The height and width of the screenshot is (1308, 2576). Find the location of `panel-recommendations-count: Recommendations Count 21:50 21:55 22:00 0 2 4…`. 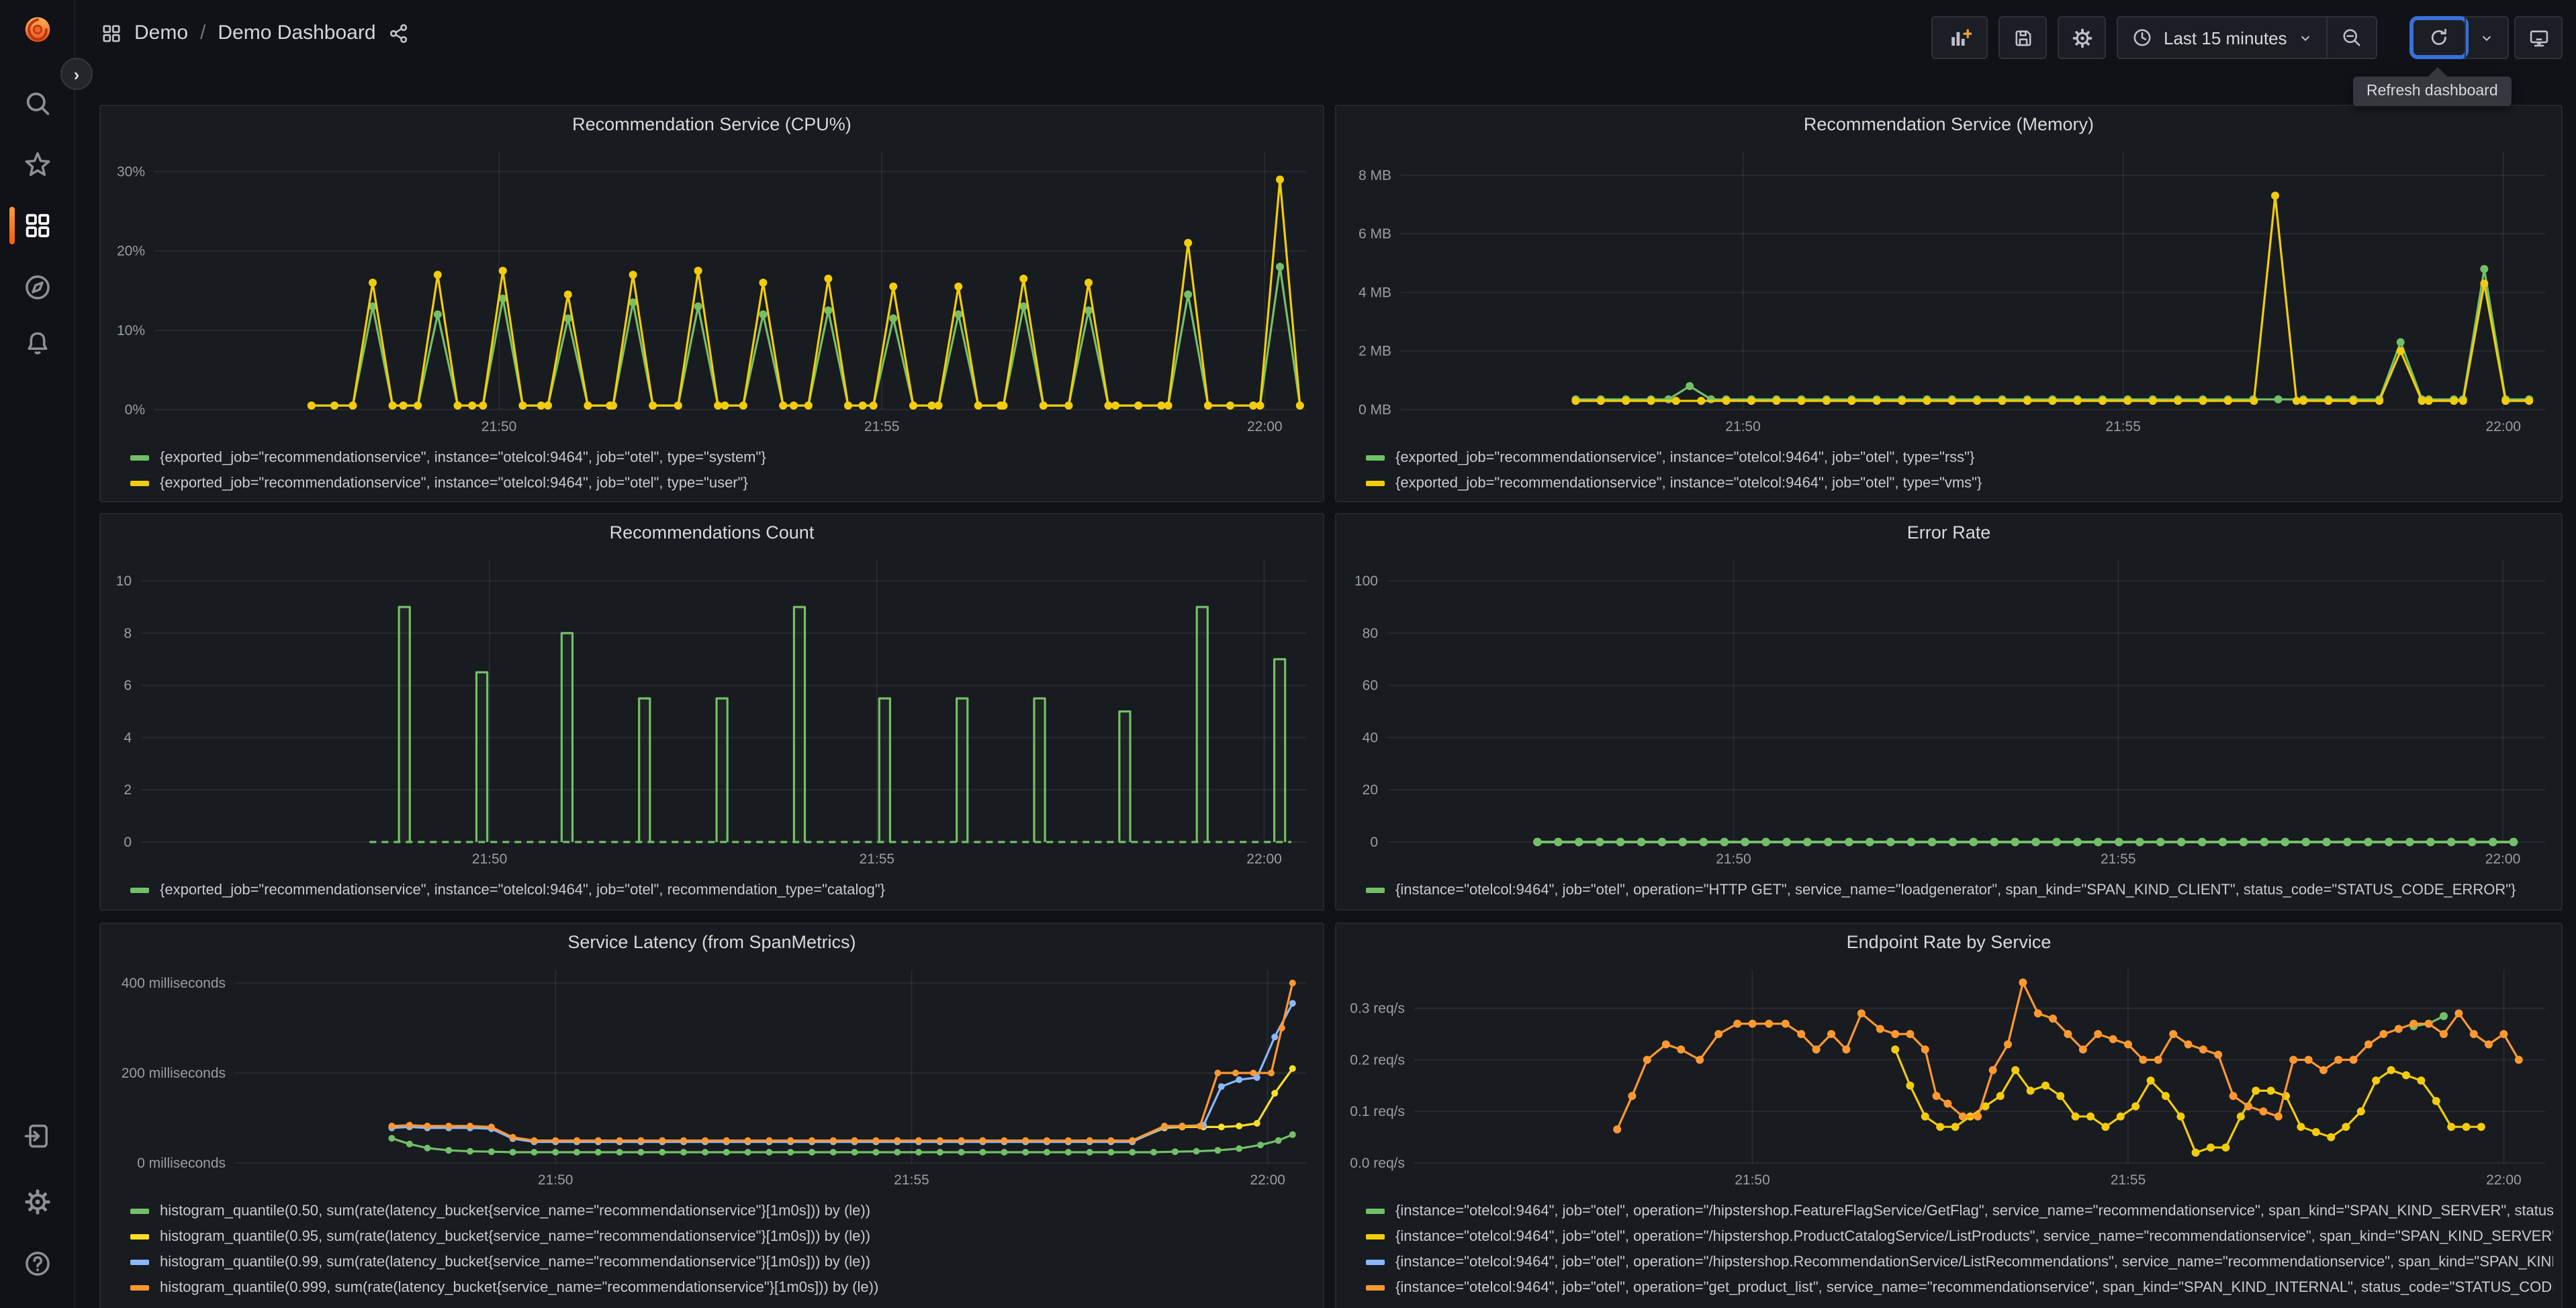

panel-recommendations-count: Recommendations Count 21:50 21:55 22:00 0 2 4… is located at coordinates (711, 712).